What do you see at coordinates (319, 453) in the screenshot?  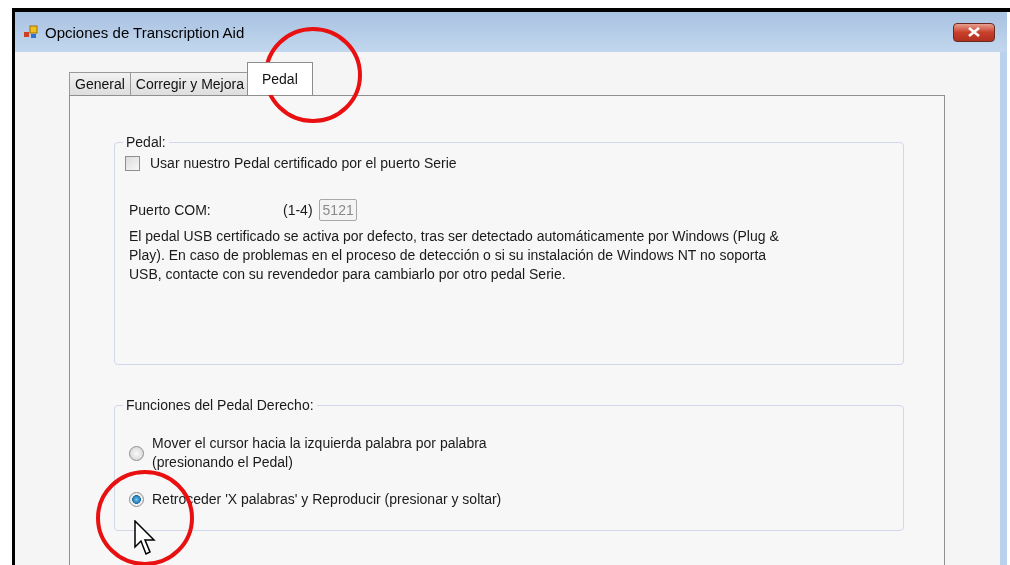 I see `radio-label: Mover el cursor hacia la izquierda palabra por palabra (presionando el Pedal)` at bounding box center [319, 453].